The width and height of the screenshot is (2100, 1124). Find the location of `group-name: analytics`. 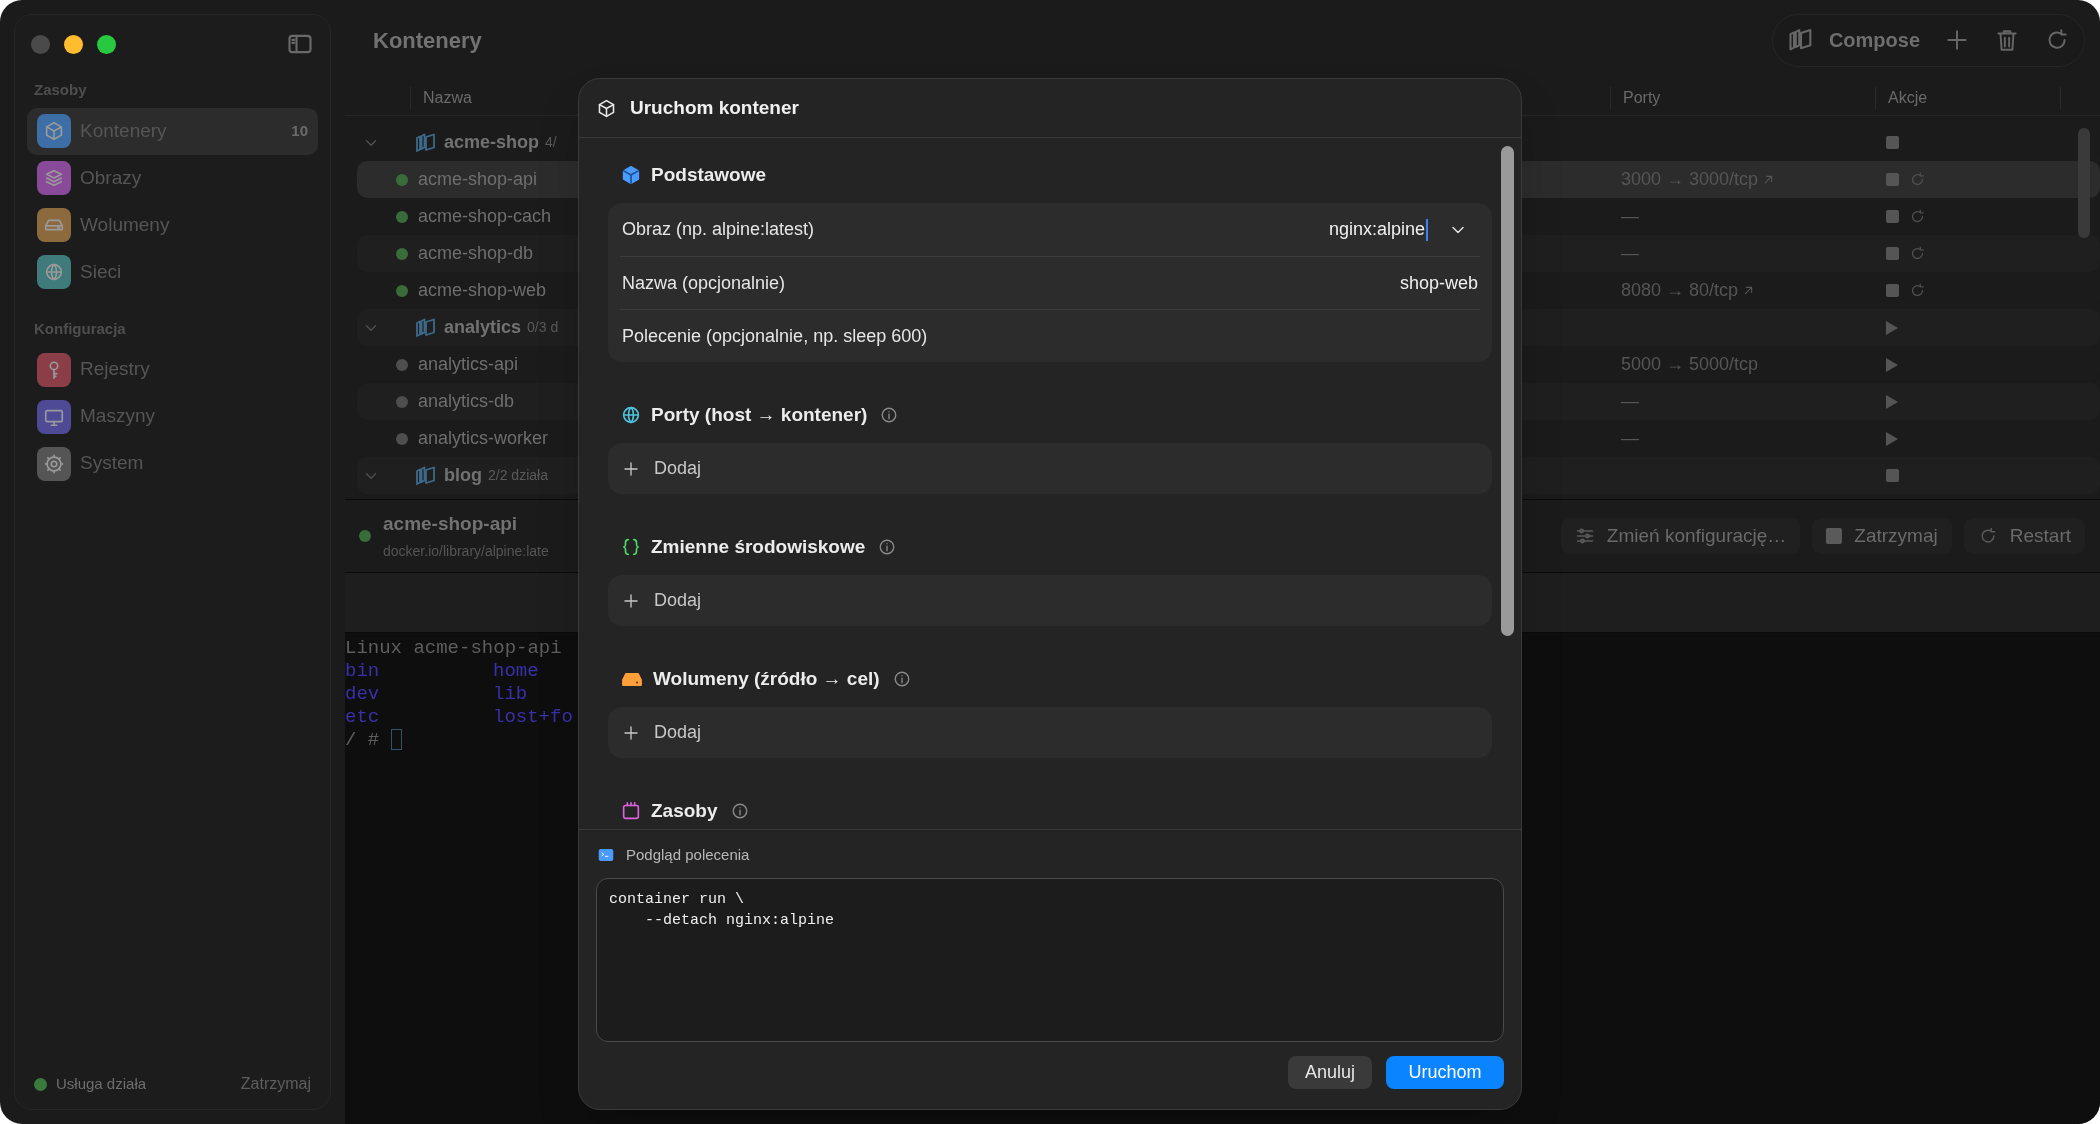

group-name: analytics is located at coordinates (483, 327).